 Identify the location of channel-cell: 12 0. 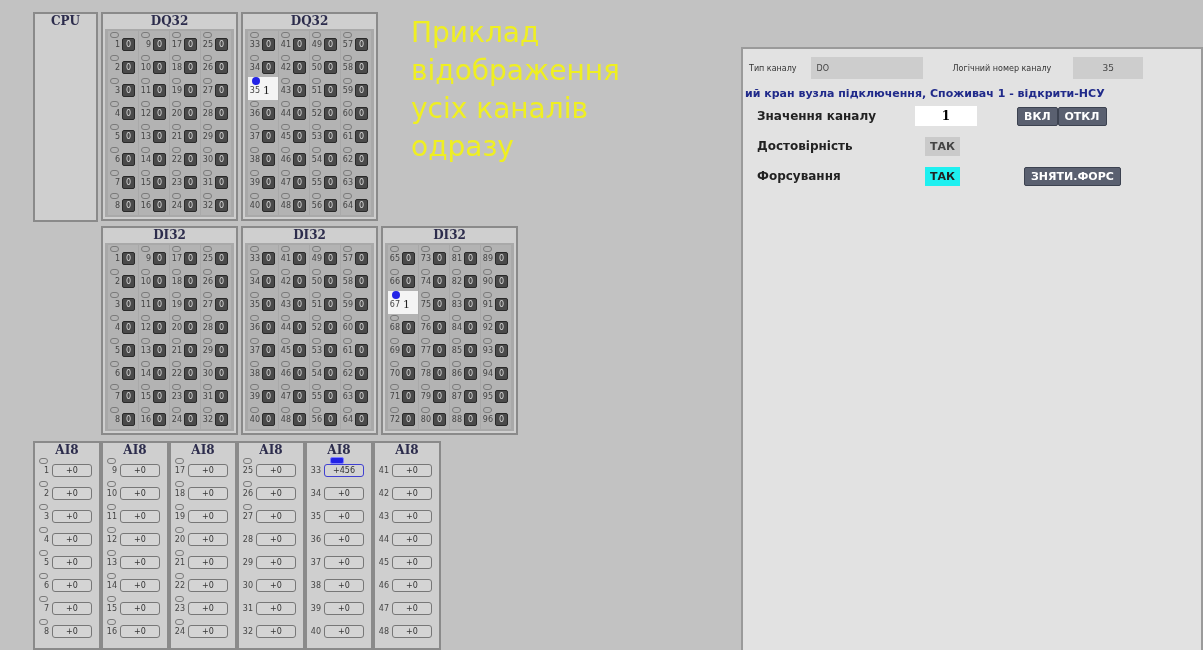
(154, 325).